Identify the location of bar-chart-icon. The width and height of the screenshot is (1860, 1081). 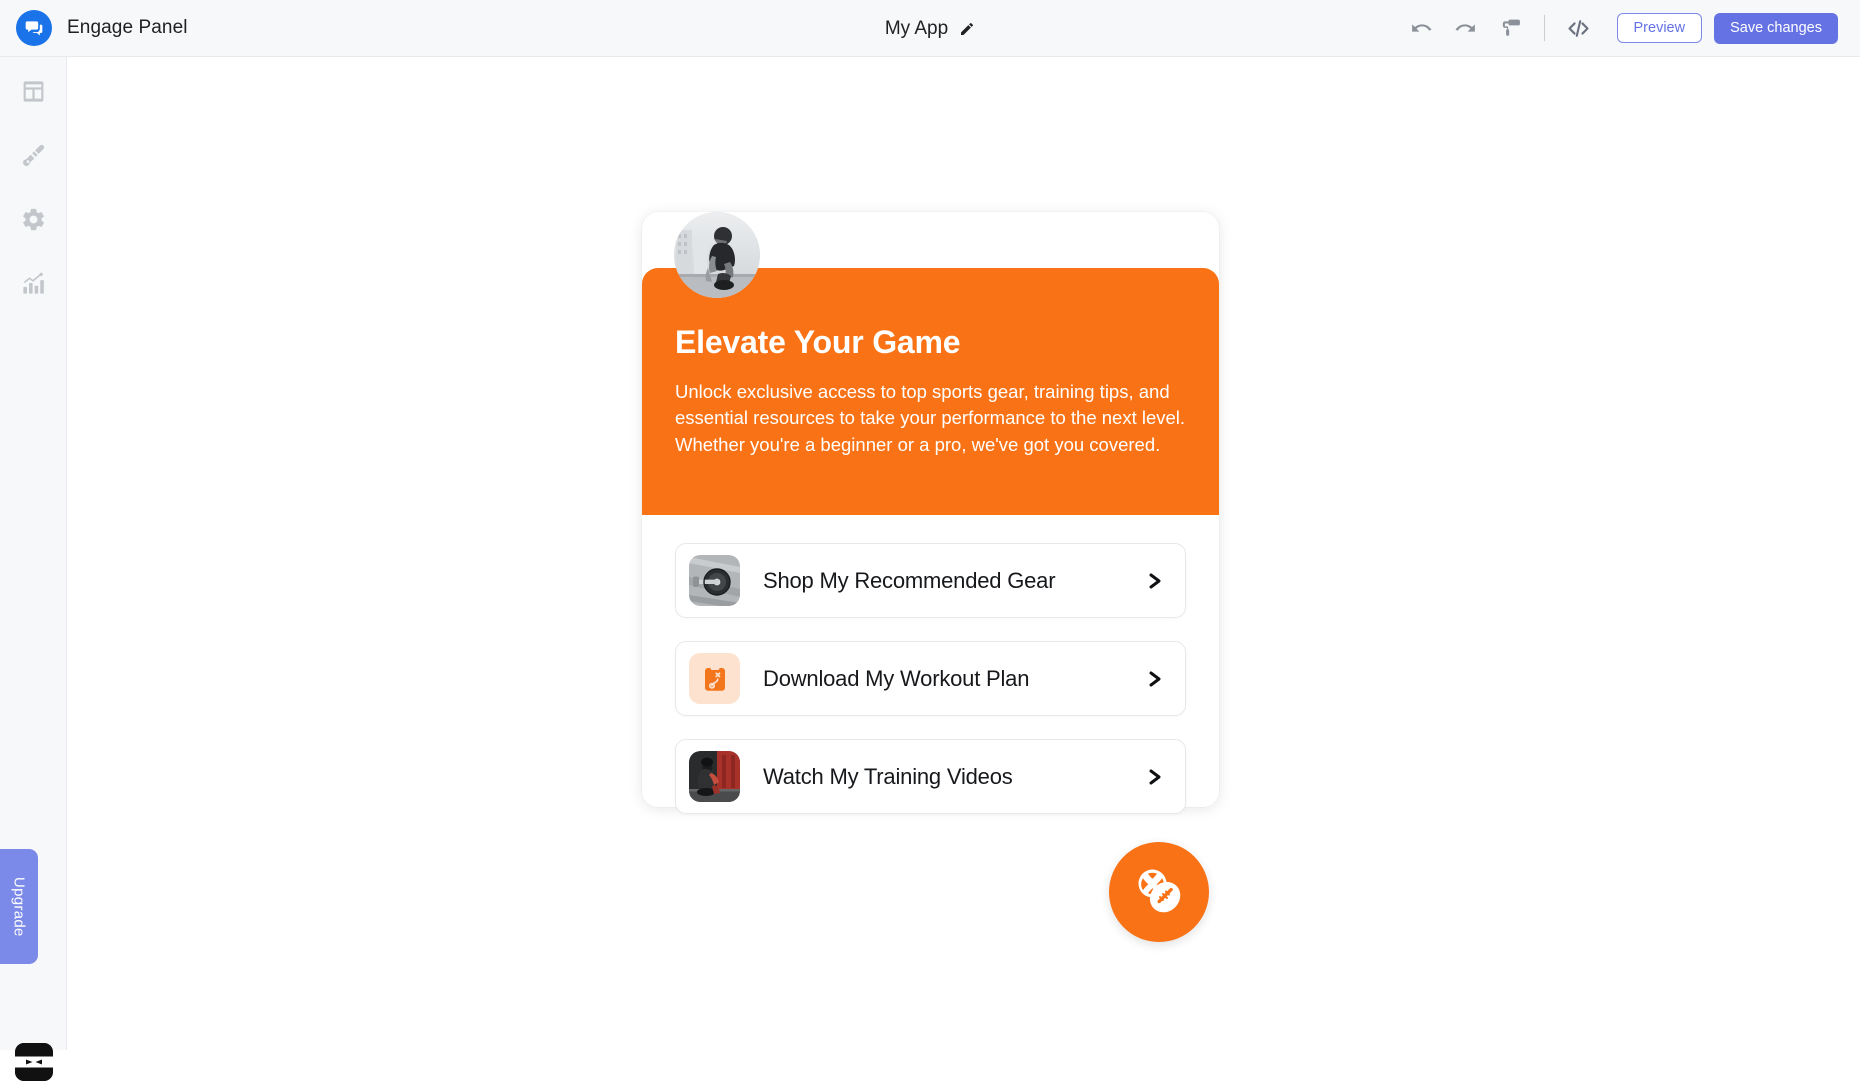
(33, 286).